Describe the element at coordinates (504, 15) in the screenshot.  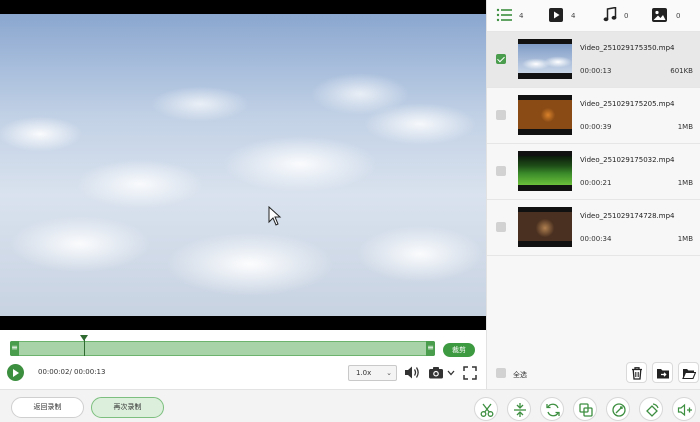
I see `list-icon` at that location.